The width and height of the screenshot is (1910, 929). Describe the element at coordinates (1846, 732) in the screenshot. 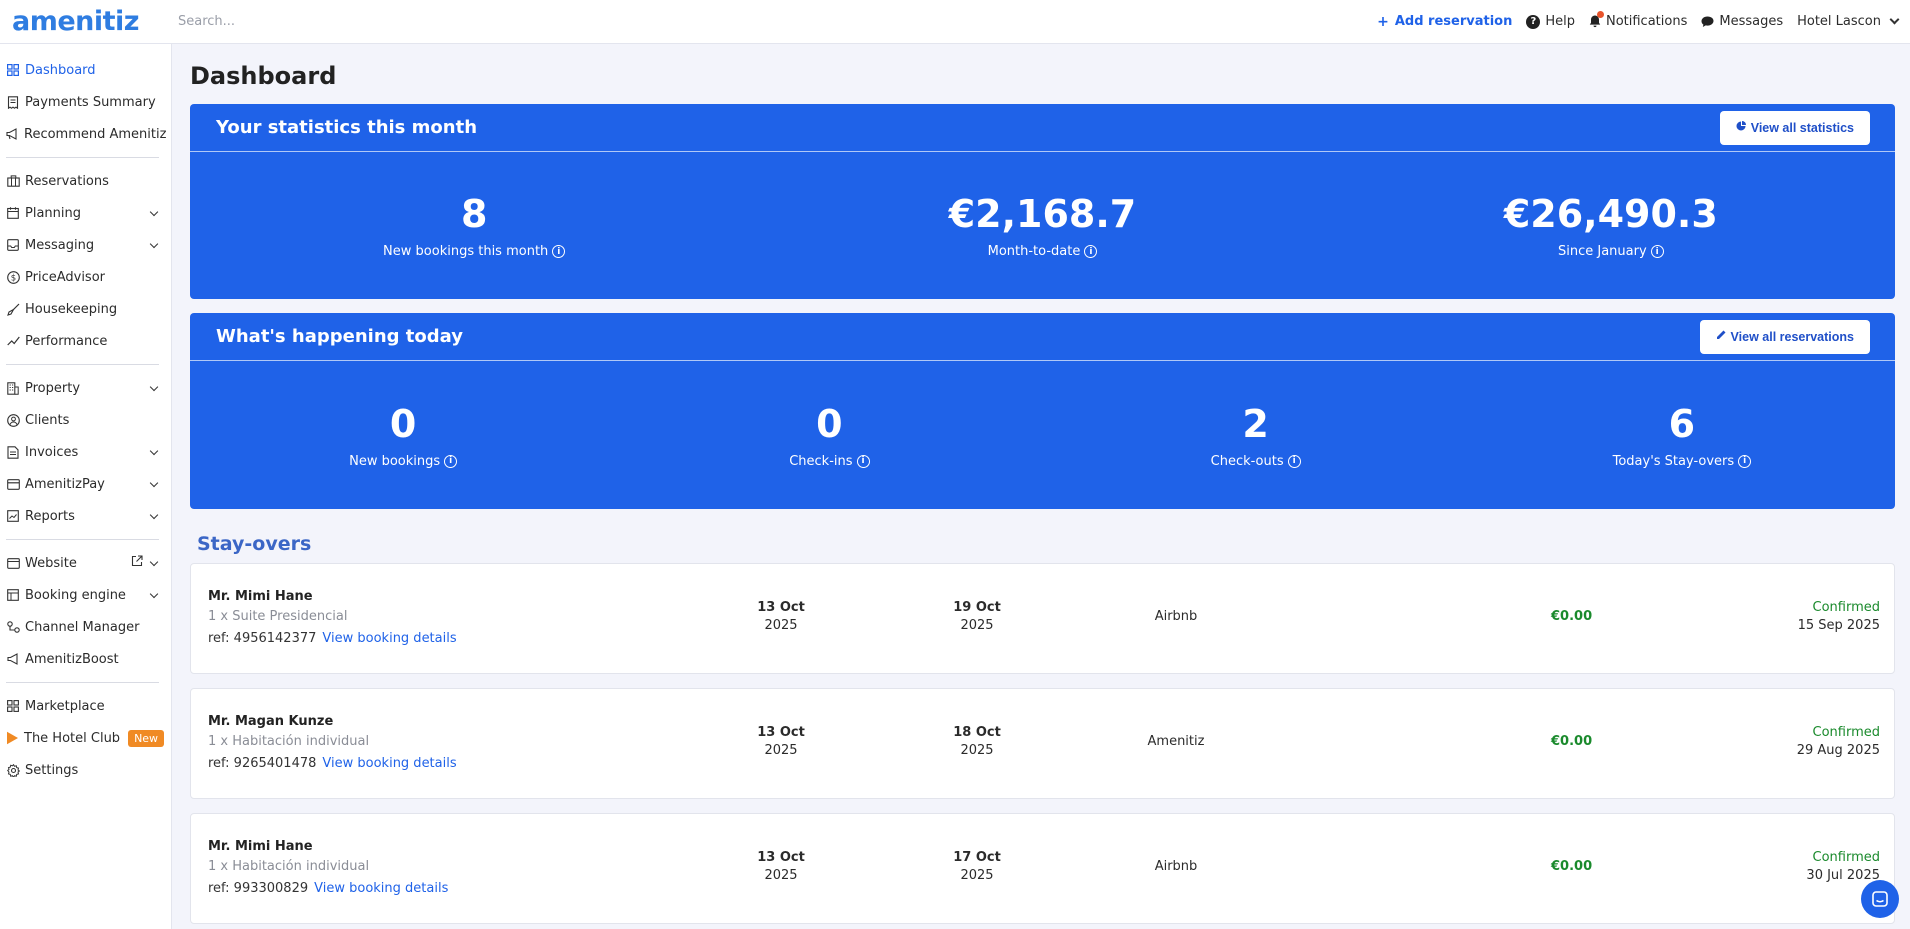

I see `status-label: Confirmed` at that location.